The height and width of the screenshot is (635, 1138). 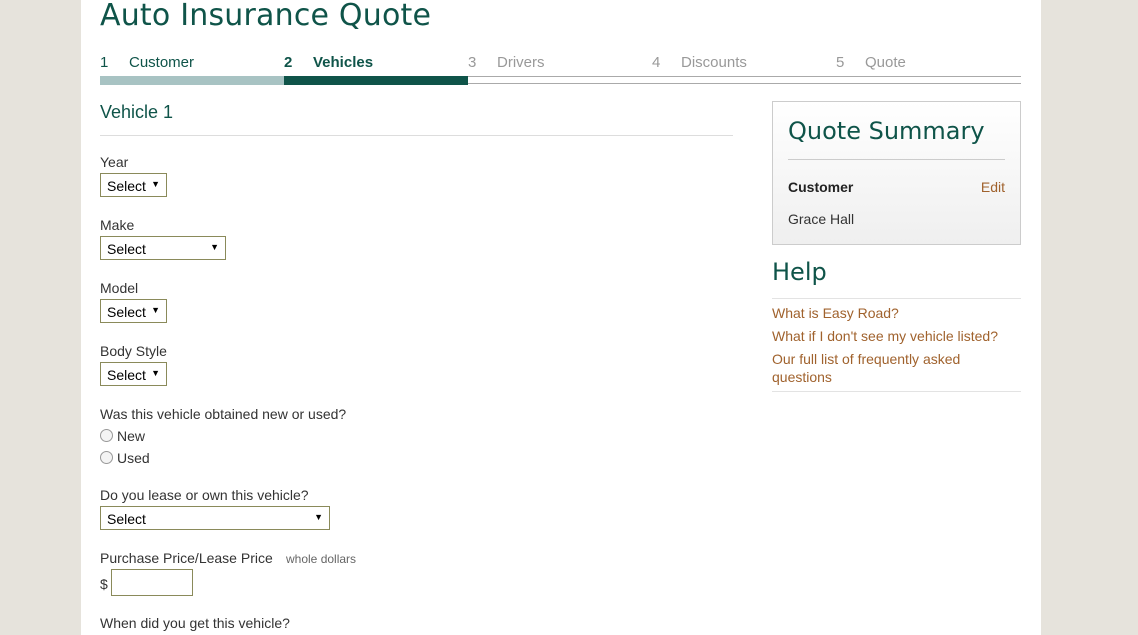 What do you see at coordinates (321, 559) in the screenshot?
I see `price-hint: whole dollars` at bounding box center [321, 559].